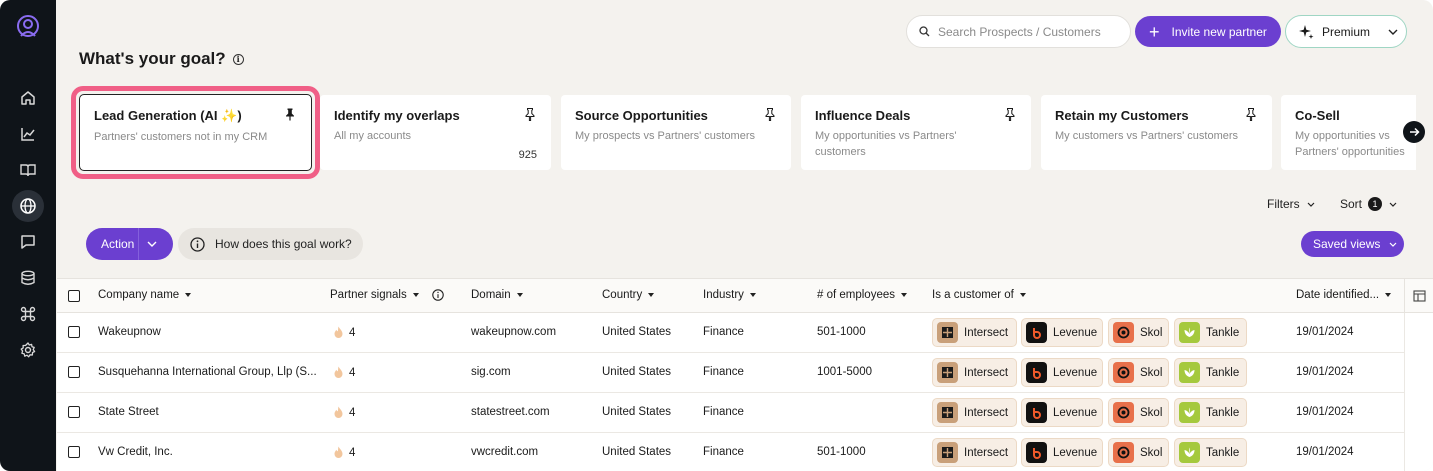 The height and width of the screenshot is (471, 1433). What do you see at coordinates (28, 27) in the screenshot?
I see `reveal-logo-icon` at bounding box center [28, 27].